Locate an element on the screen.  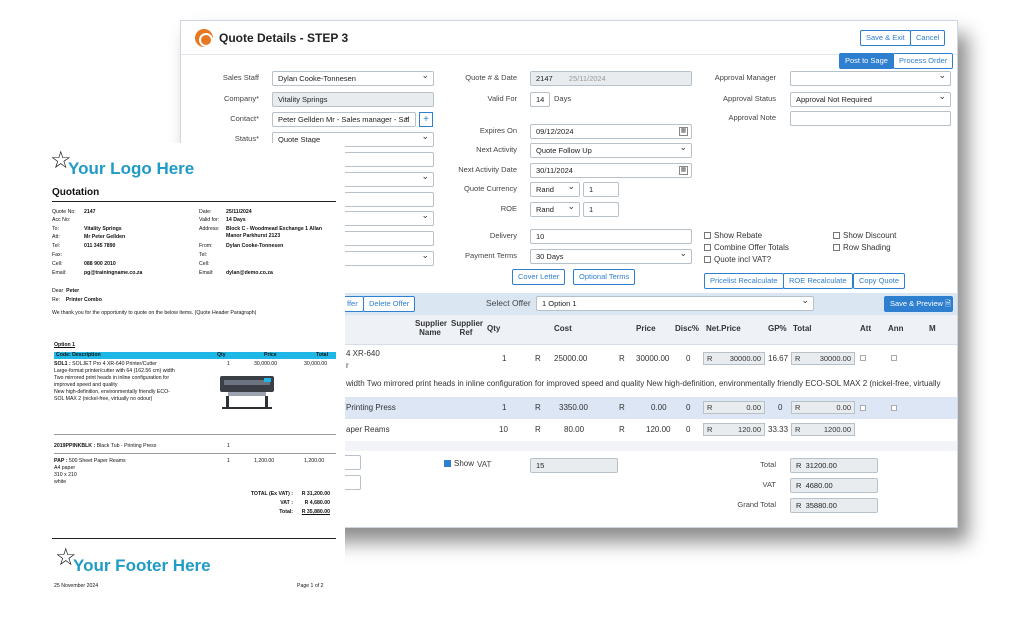
approval-note-label: Approval Note is located at coordinates (752, 117).